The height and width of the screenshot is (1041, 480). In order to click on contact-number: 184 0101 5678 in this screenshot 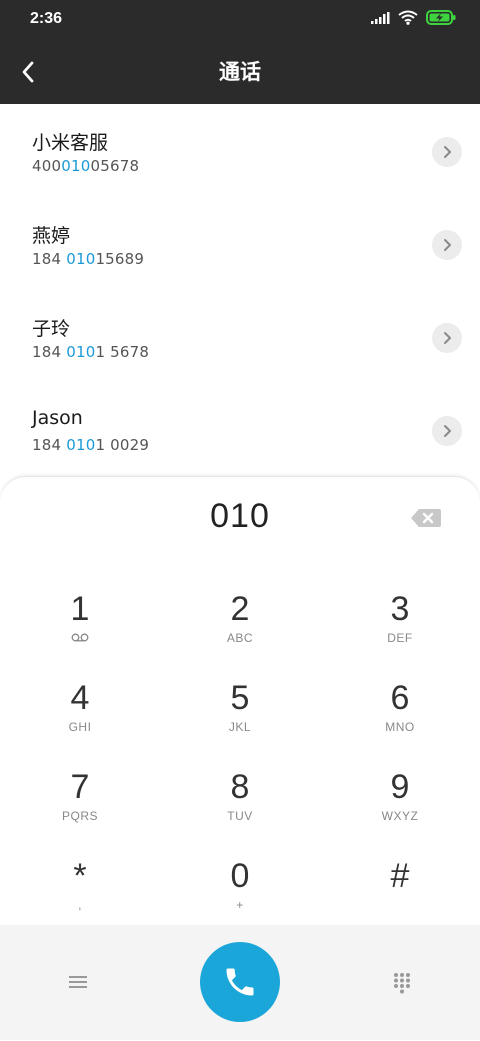, I will do `click(90, 352)`.